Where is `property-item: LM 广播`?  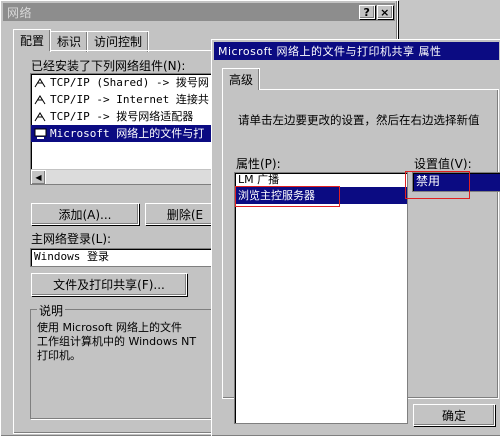 property-item: LM 广播 is located at coordinates (321, 180).